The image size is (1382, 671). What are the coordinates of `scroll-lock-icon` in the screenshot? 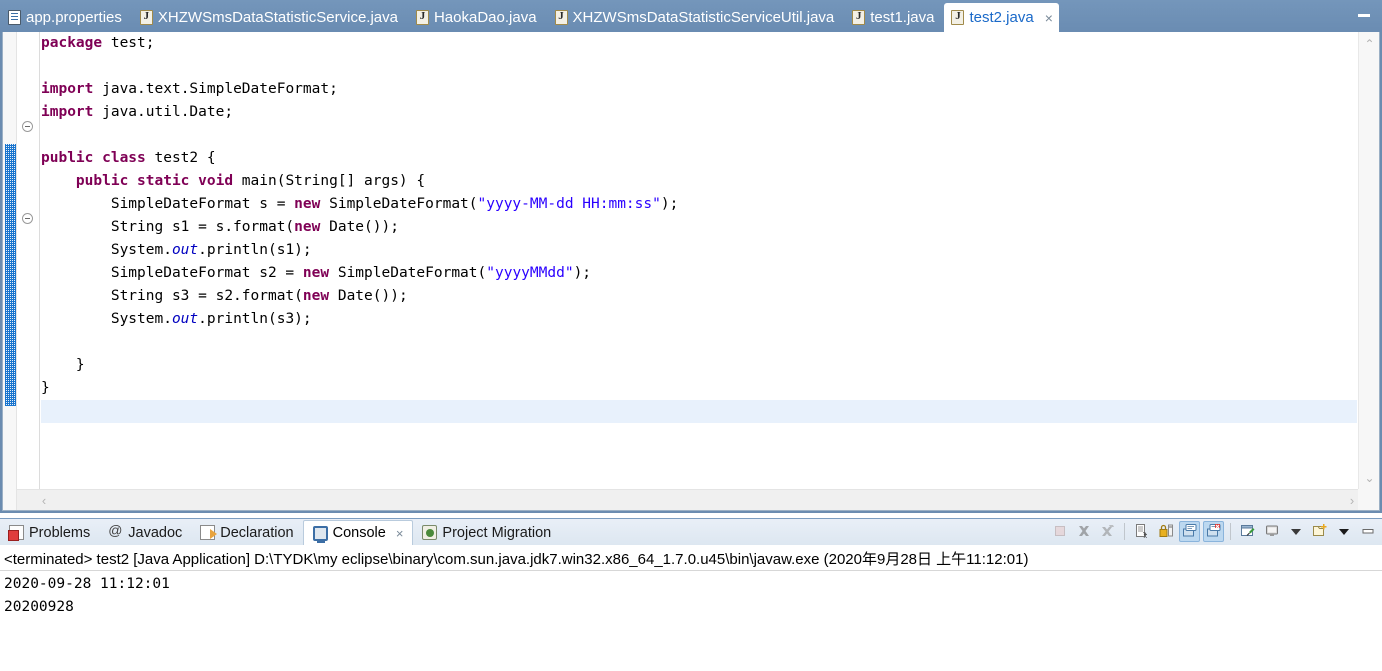 It's located at (1166, 530).